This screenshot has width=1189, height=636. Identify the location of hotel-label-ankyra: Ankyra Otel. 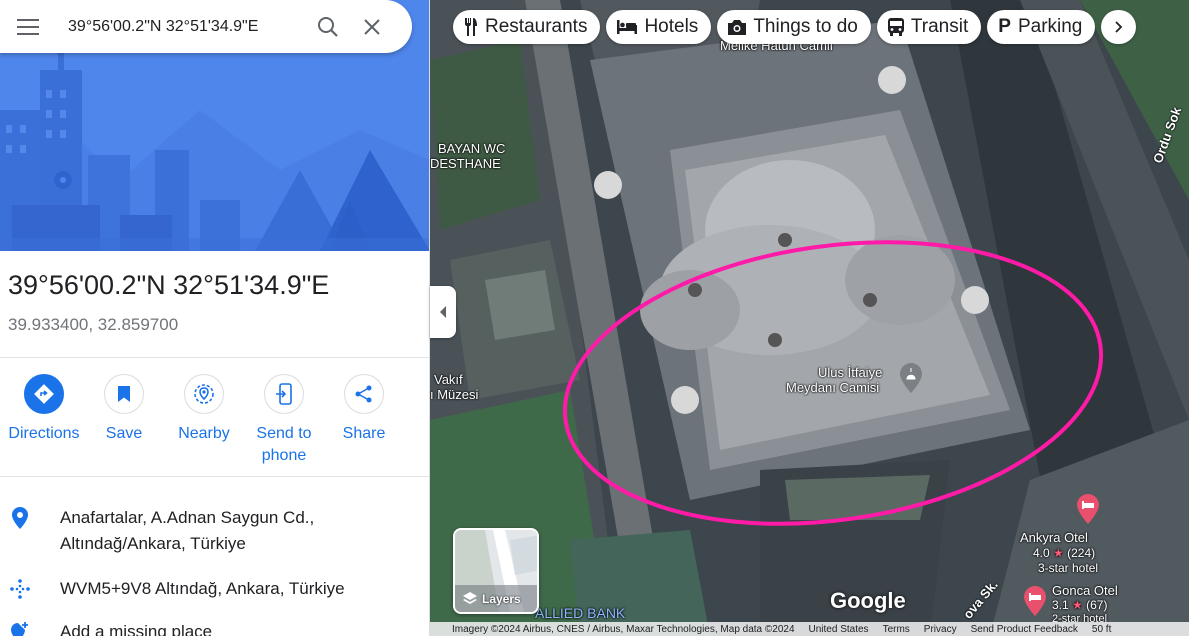
(1054, 537).